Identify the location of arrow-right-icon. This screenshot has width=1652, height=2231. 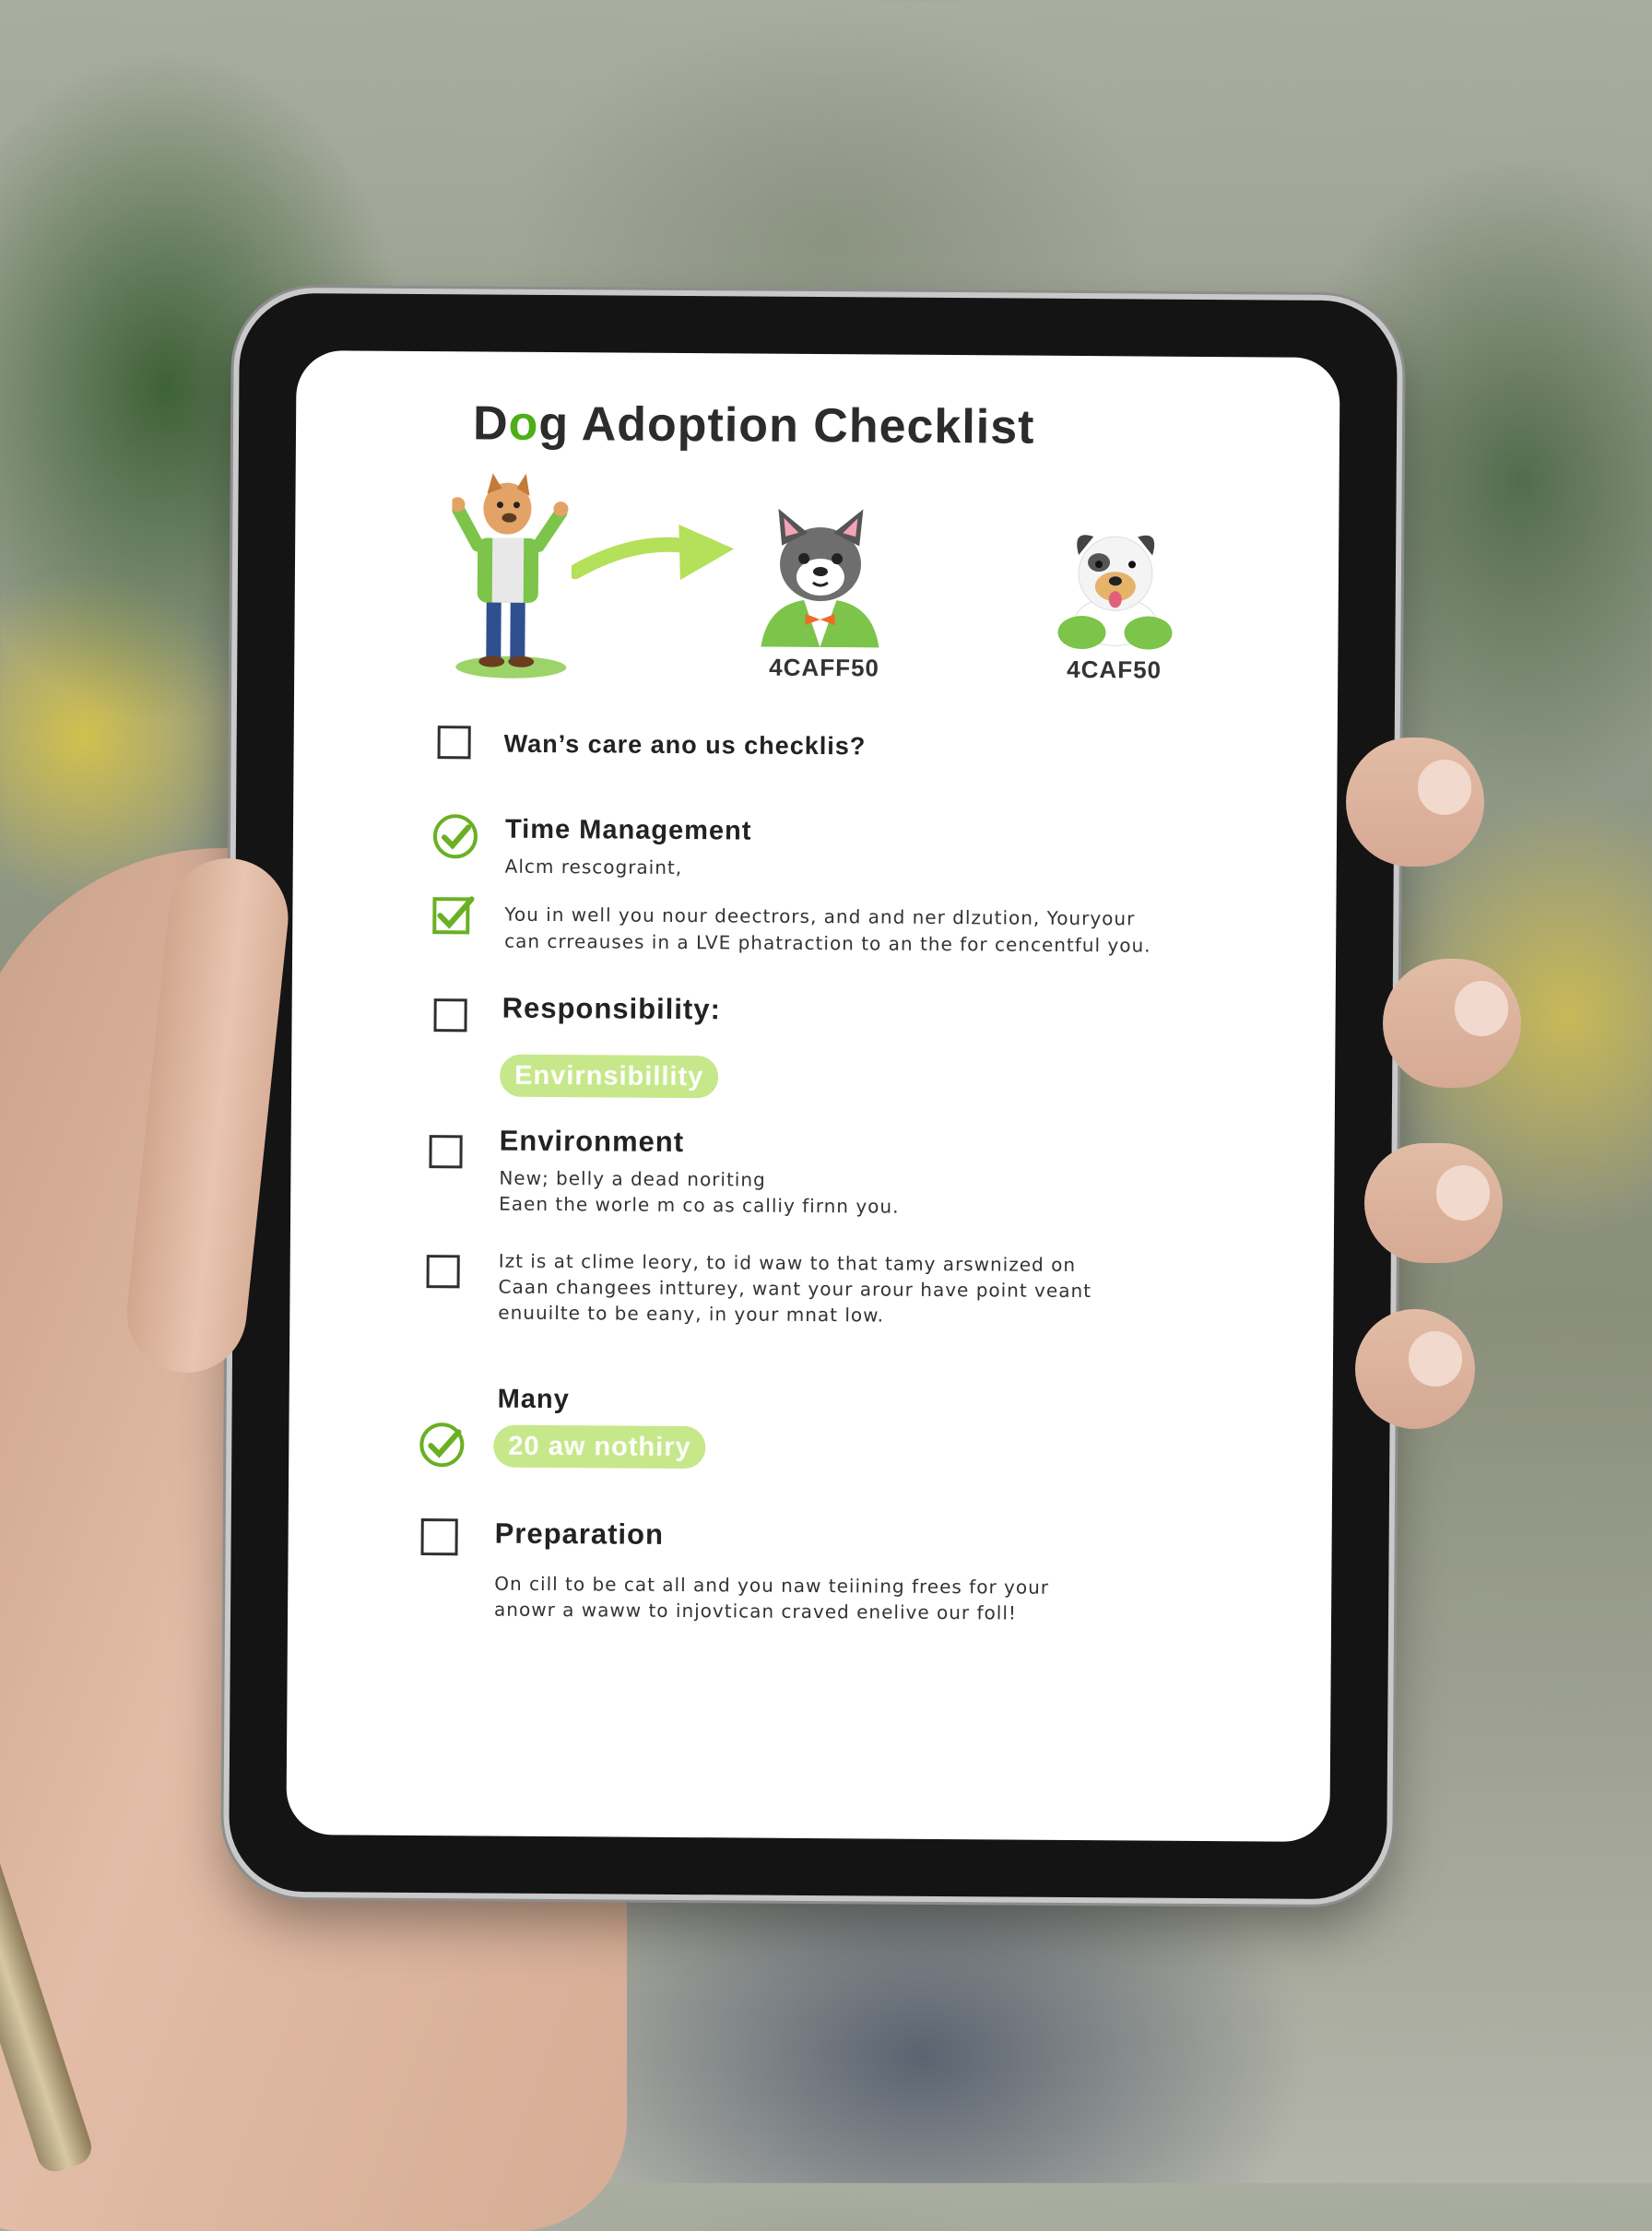
(653, 552).